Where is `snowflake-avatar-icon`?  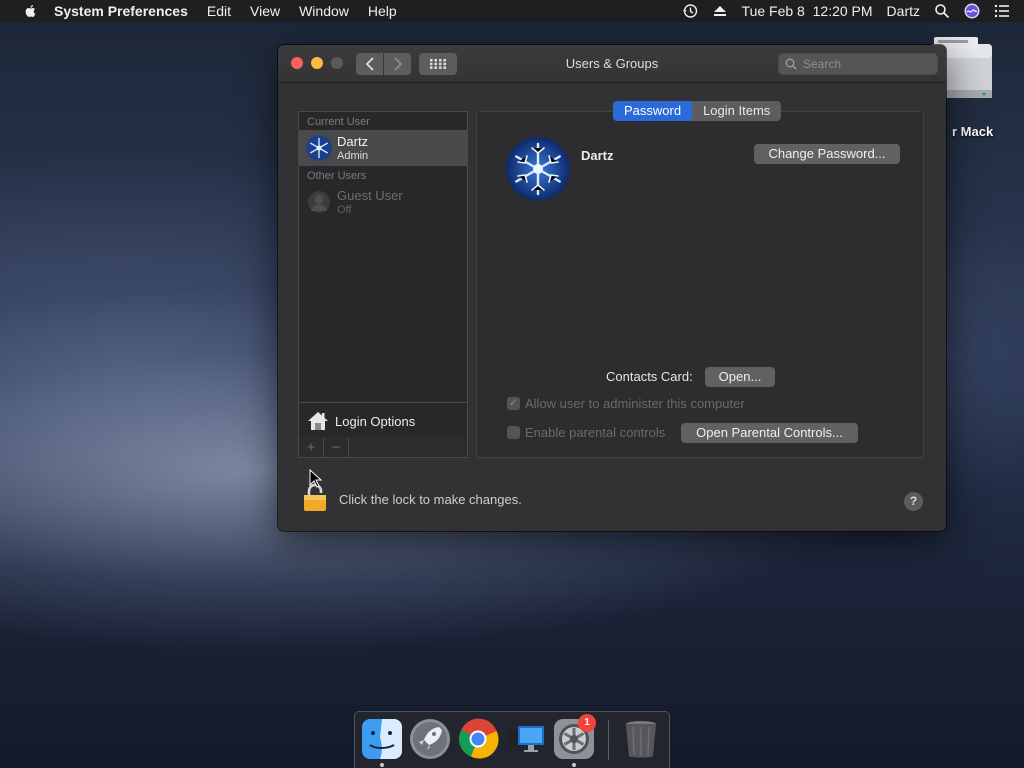 snowflake-avatar-icon is located at coordinates (319, 148).